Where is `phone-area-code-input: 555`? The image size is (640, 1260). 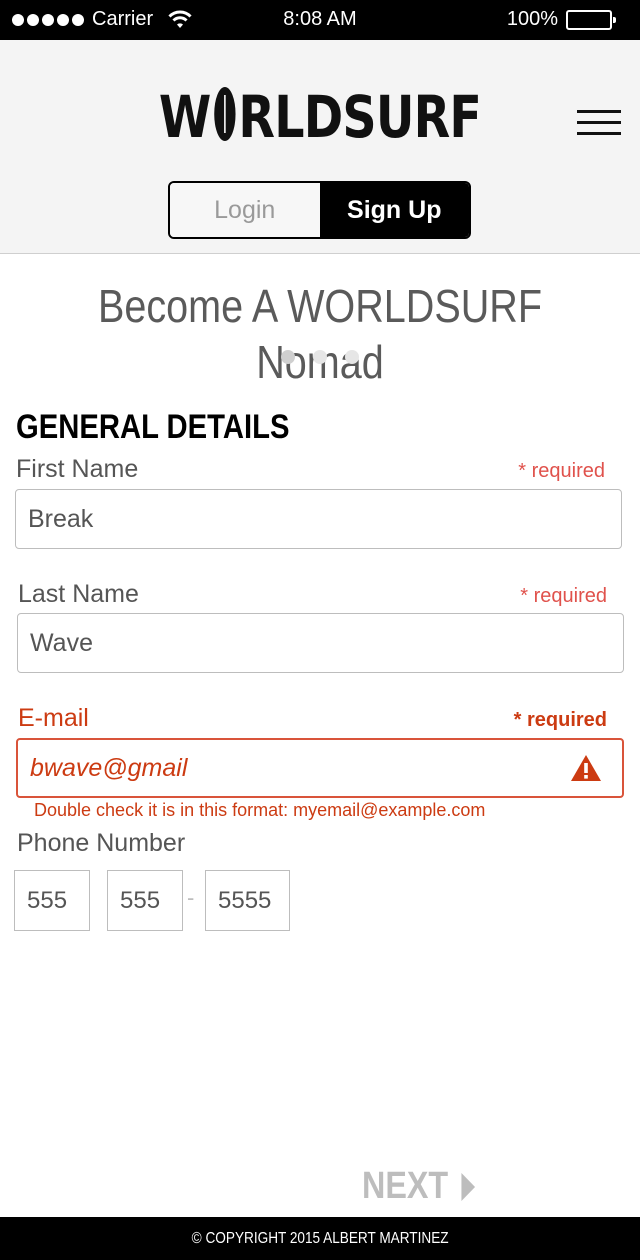
phone-area-code-input: 555 is located at coordinates (52, 900).